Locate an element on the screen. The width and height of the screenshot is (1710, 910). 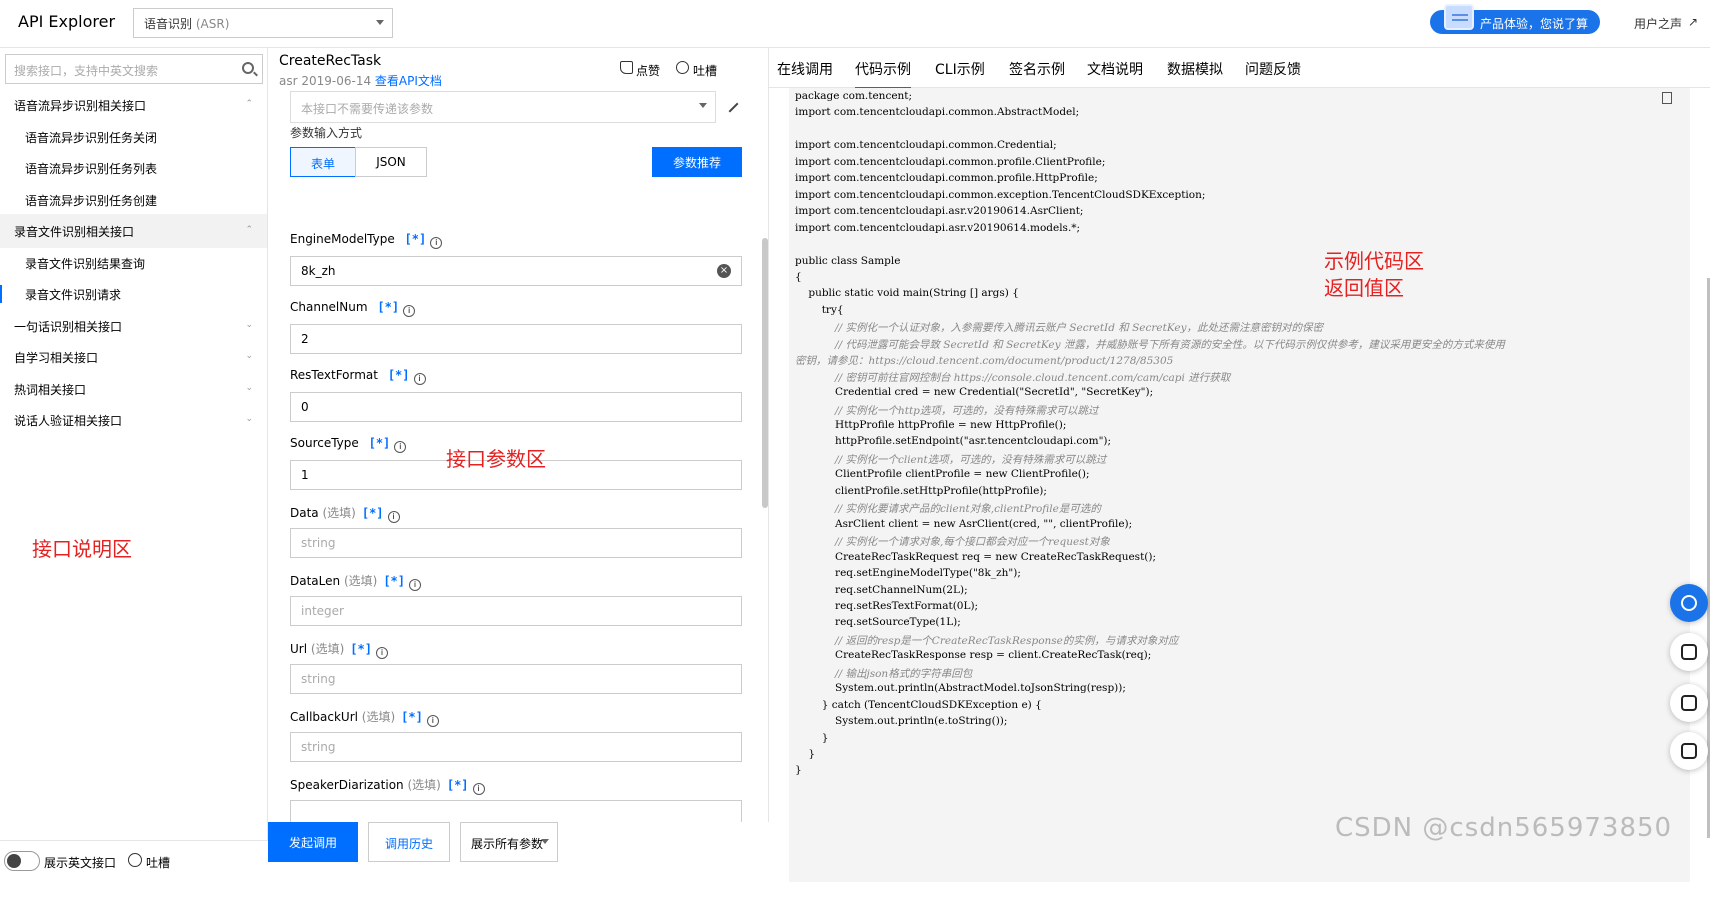
support-button is located at coordinates (1689, 603).